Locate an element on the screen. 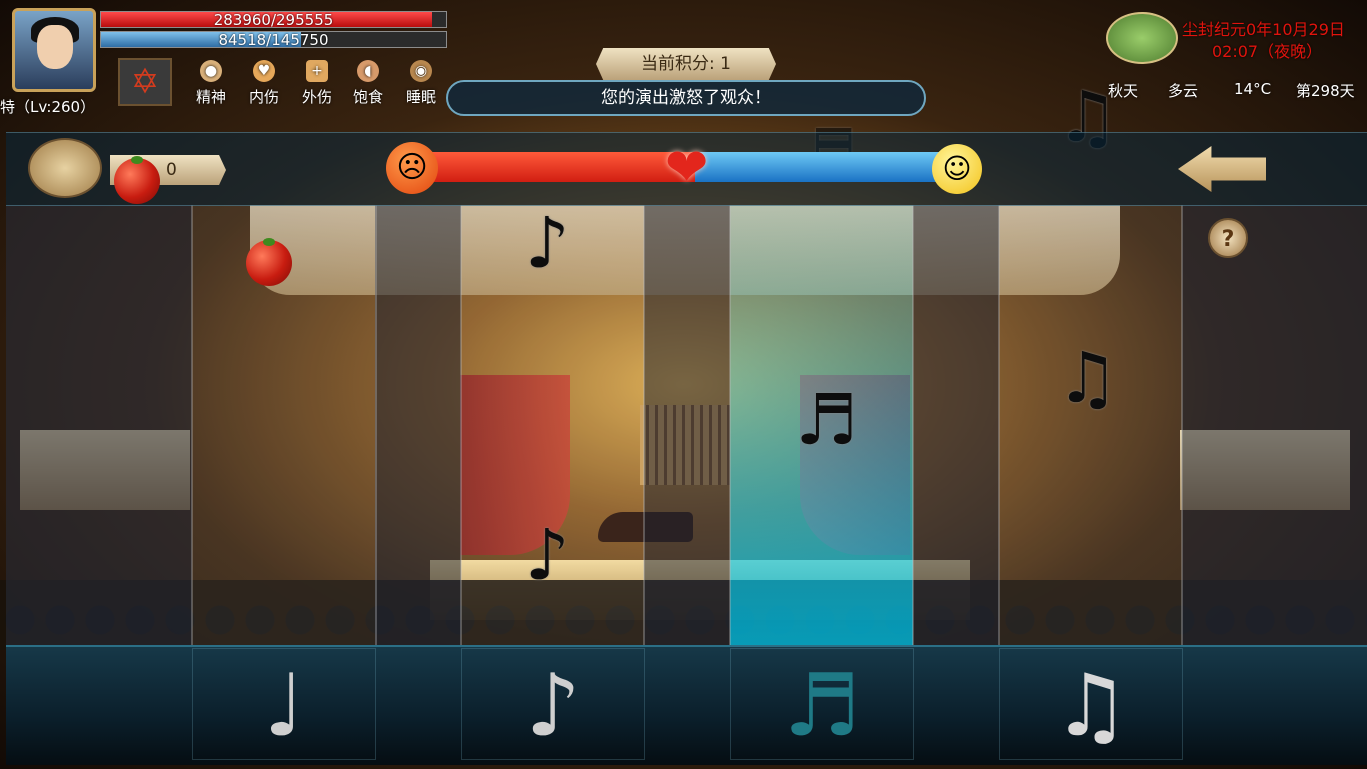 This screenshot has width=1367, height=769. mood-happy-fill is located at coordinates (824, 167).